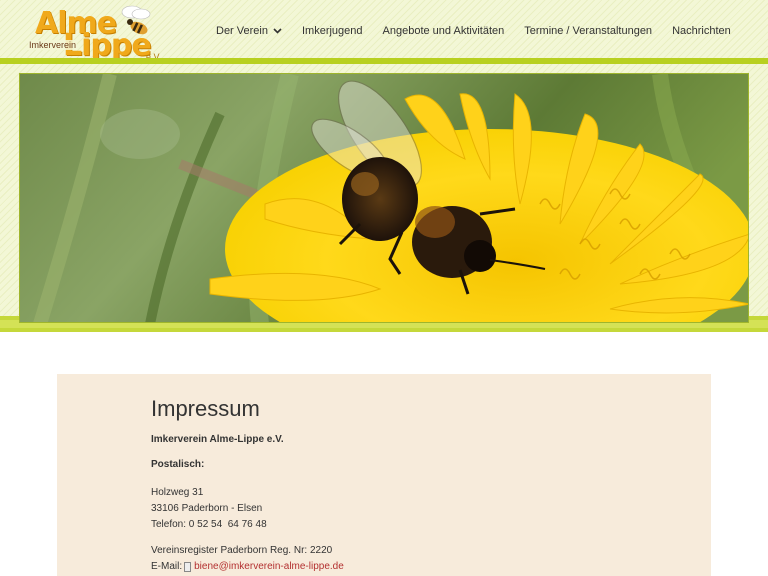 The height and width of the screenshot is (576, 768). What do you see at coordinates (242, 31) in the screenshot?
I see `nav-item-label: Der Verein` at bounding box center [242, 31].